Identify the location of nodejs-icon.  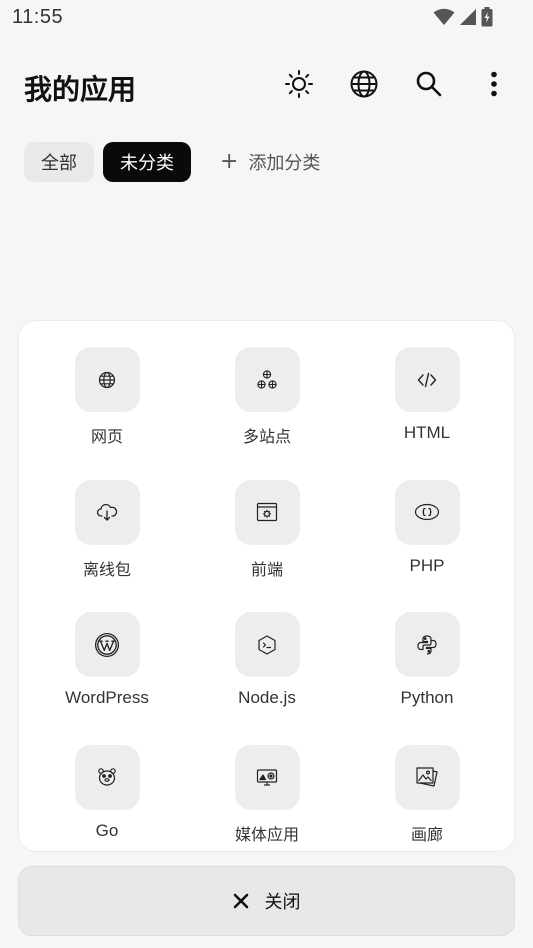
(267, 644).